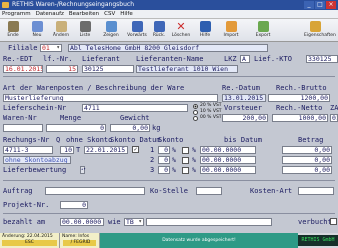  What do you see at coordinates (211, 105) in the screenshot?
I see `vat-20-label: 20 % VST` at bounding box center [211, 105].